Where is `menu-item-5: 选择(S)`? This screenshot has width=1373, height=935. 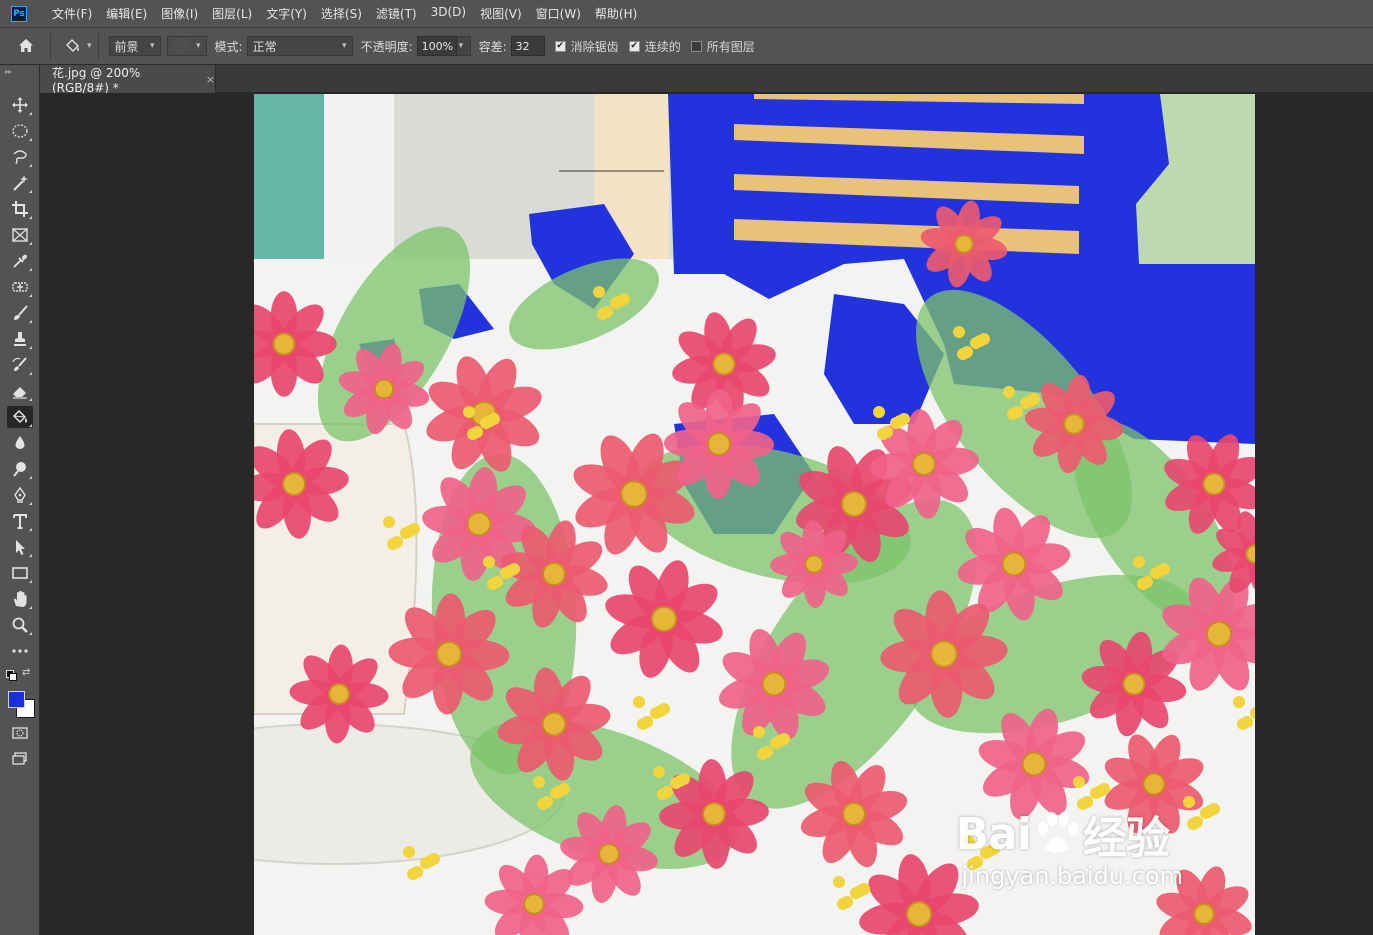 menu-item-5: 选择(S) is located at coordinates (341, 13).